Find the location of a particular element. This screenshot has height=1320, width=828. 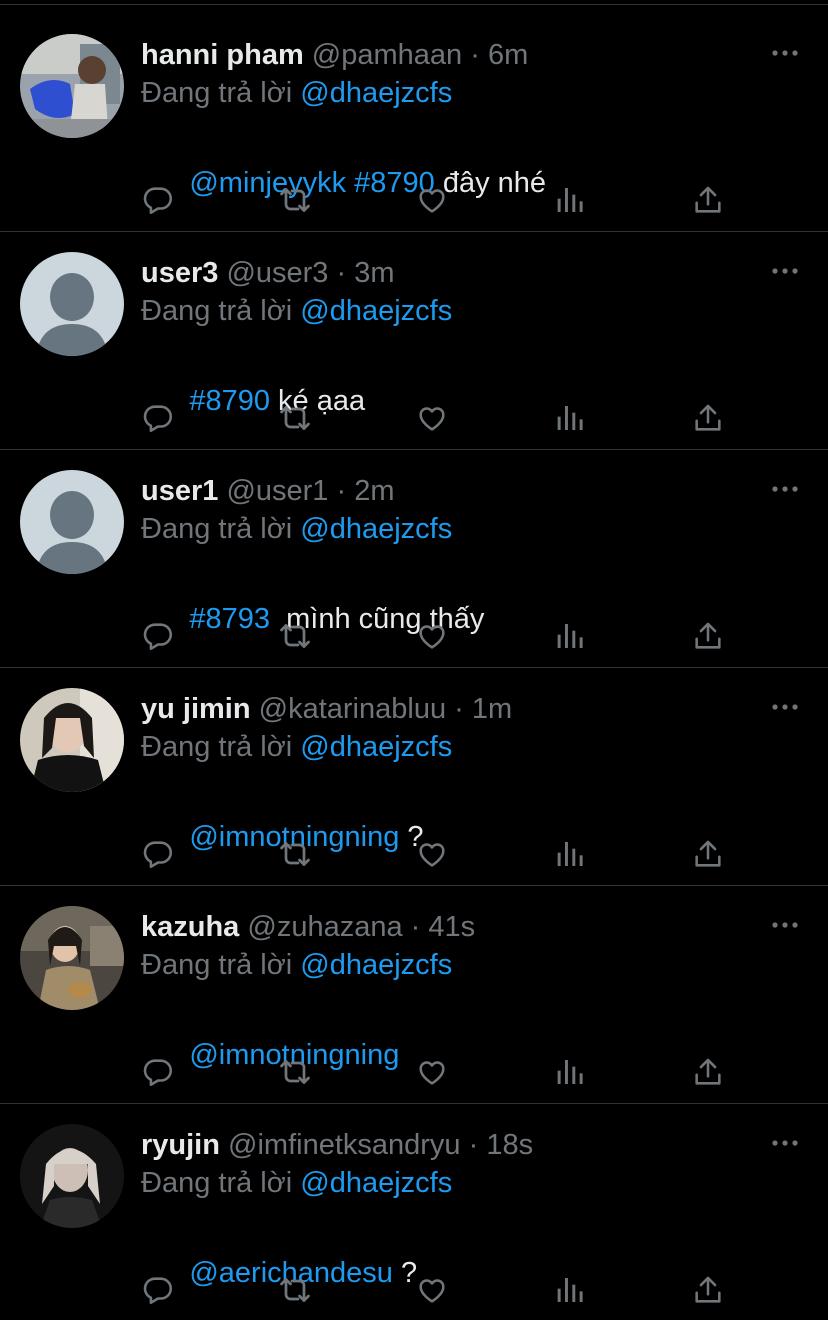

handle: @katarinabluu is located at coordinates (352, 709).